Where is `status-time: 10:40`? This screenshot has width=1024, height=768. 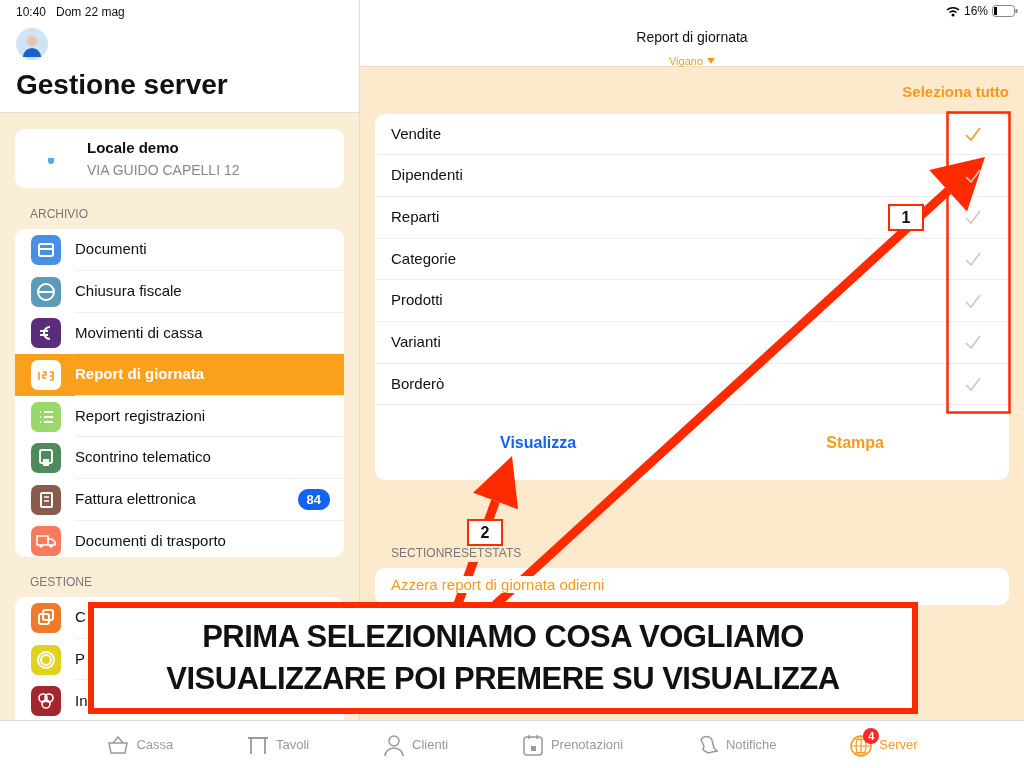
status-time: 10:40 is located at coordinates (31, 12).